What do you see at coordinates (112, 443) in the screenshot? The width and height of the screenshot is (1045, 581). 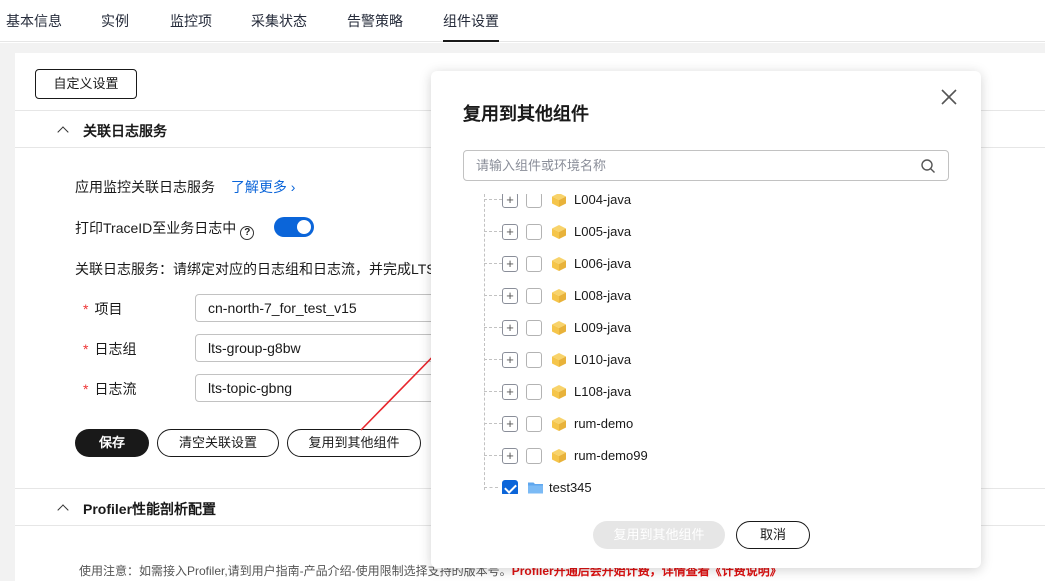 I see `save-button: 保存` at bounding box center [112, 443].